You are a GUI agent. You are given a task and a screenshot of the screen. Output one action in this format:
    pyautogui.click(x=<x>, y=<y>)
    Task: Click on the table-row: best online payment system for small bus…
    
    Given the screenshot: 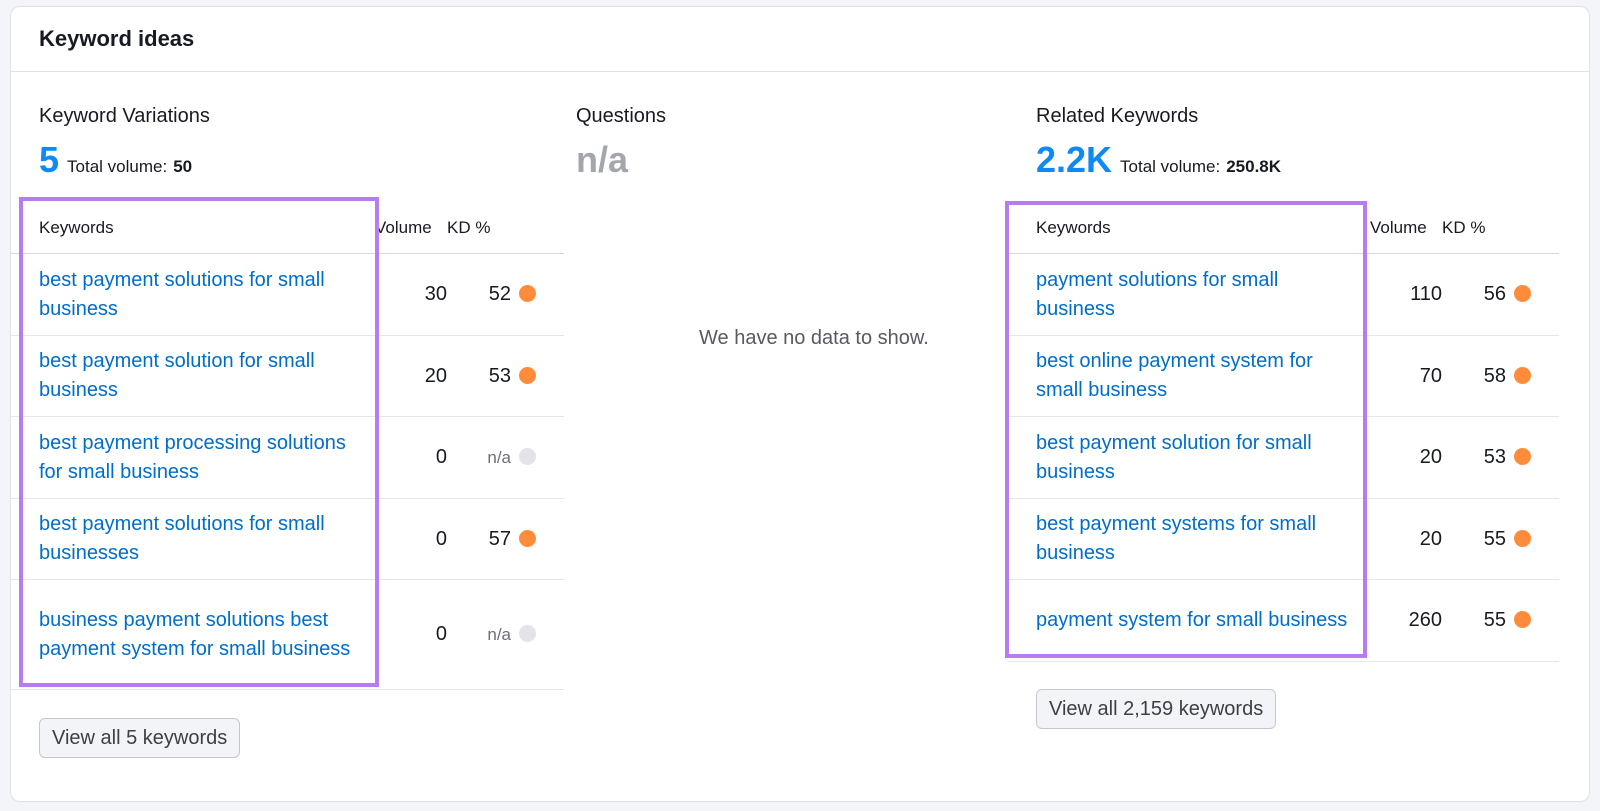 What is the action you would take?
    pyautogui.click(x=1283, y=376)
    